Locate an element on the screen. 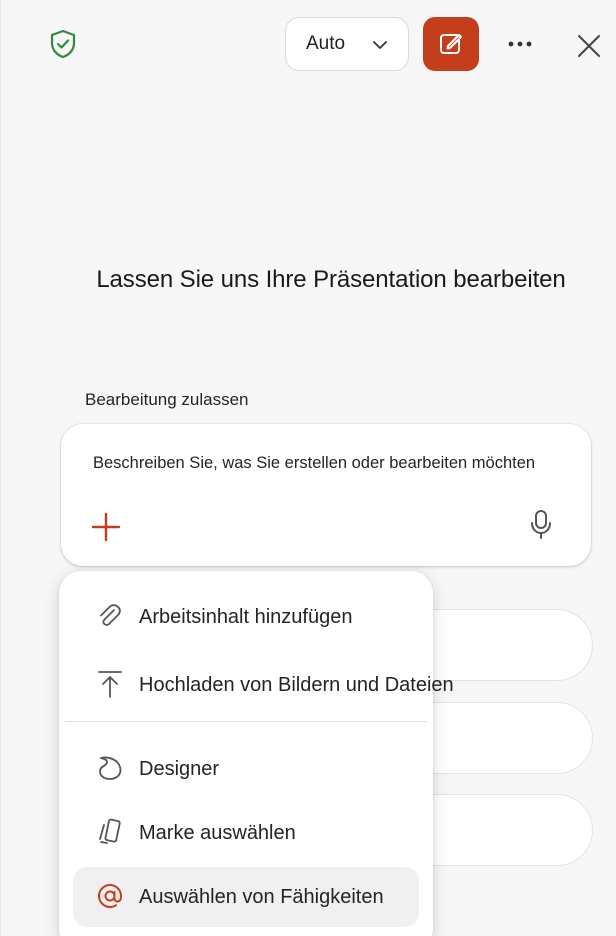 The height and width of the screenshot is (936, 616). plus-icon is located at coordinates (106, 527).